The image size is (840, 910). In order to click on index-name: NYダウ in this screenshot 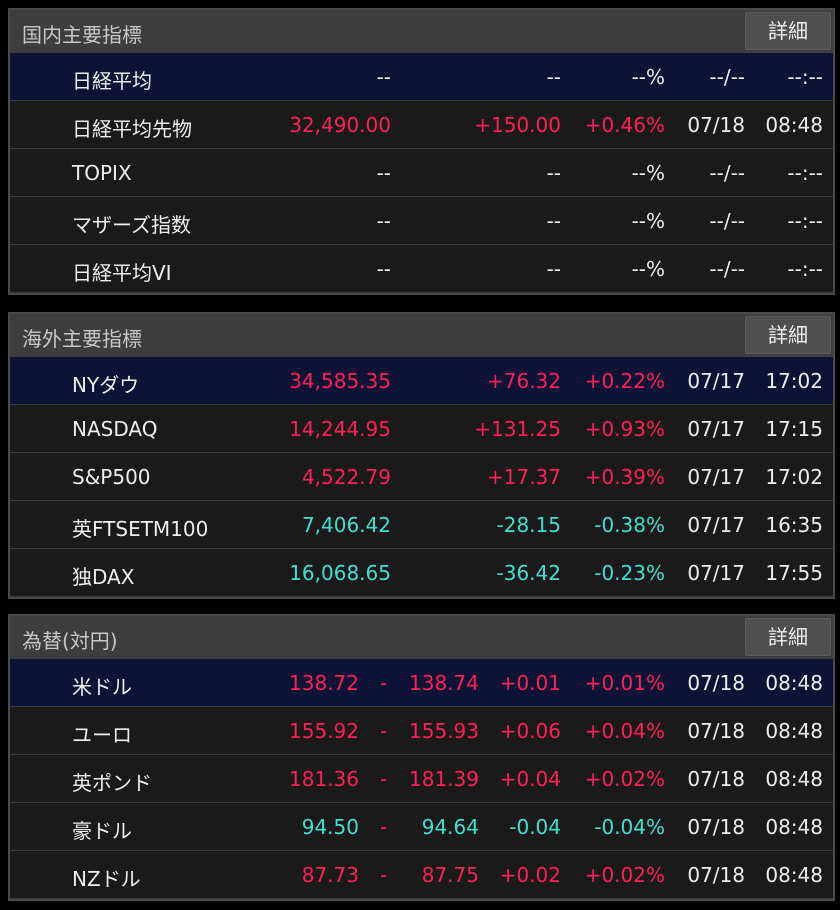, I will do `click(106, 385)`.